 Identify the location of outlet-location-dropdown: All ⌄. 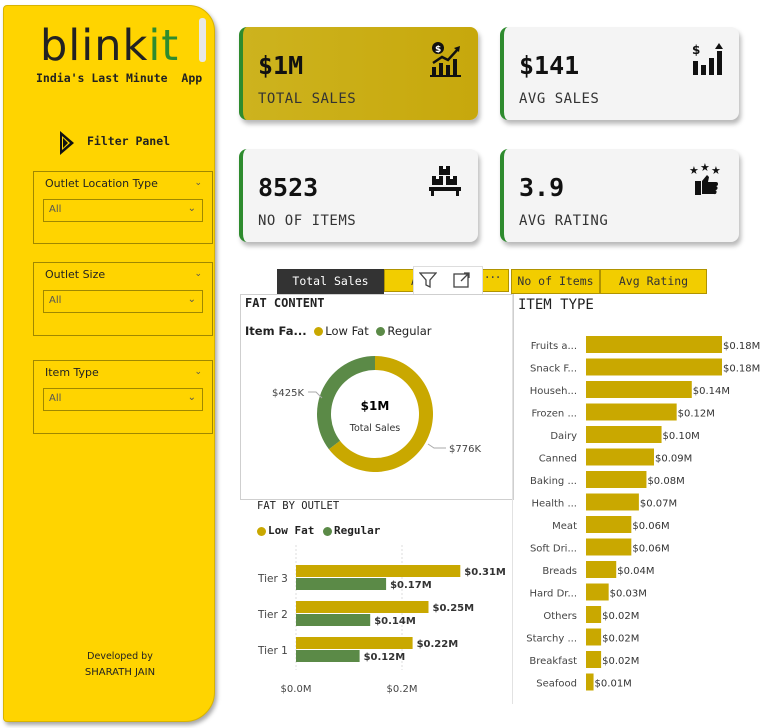
(123, 210).